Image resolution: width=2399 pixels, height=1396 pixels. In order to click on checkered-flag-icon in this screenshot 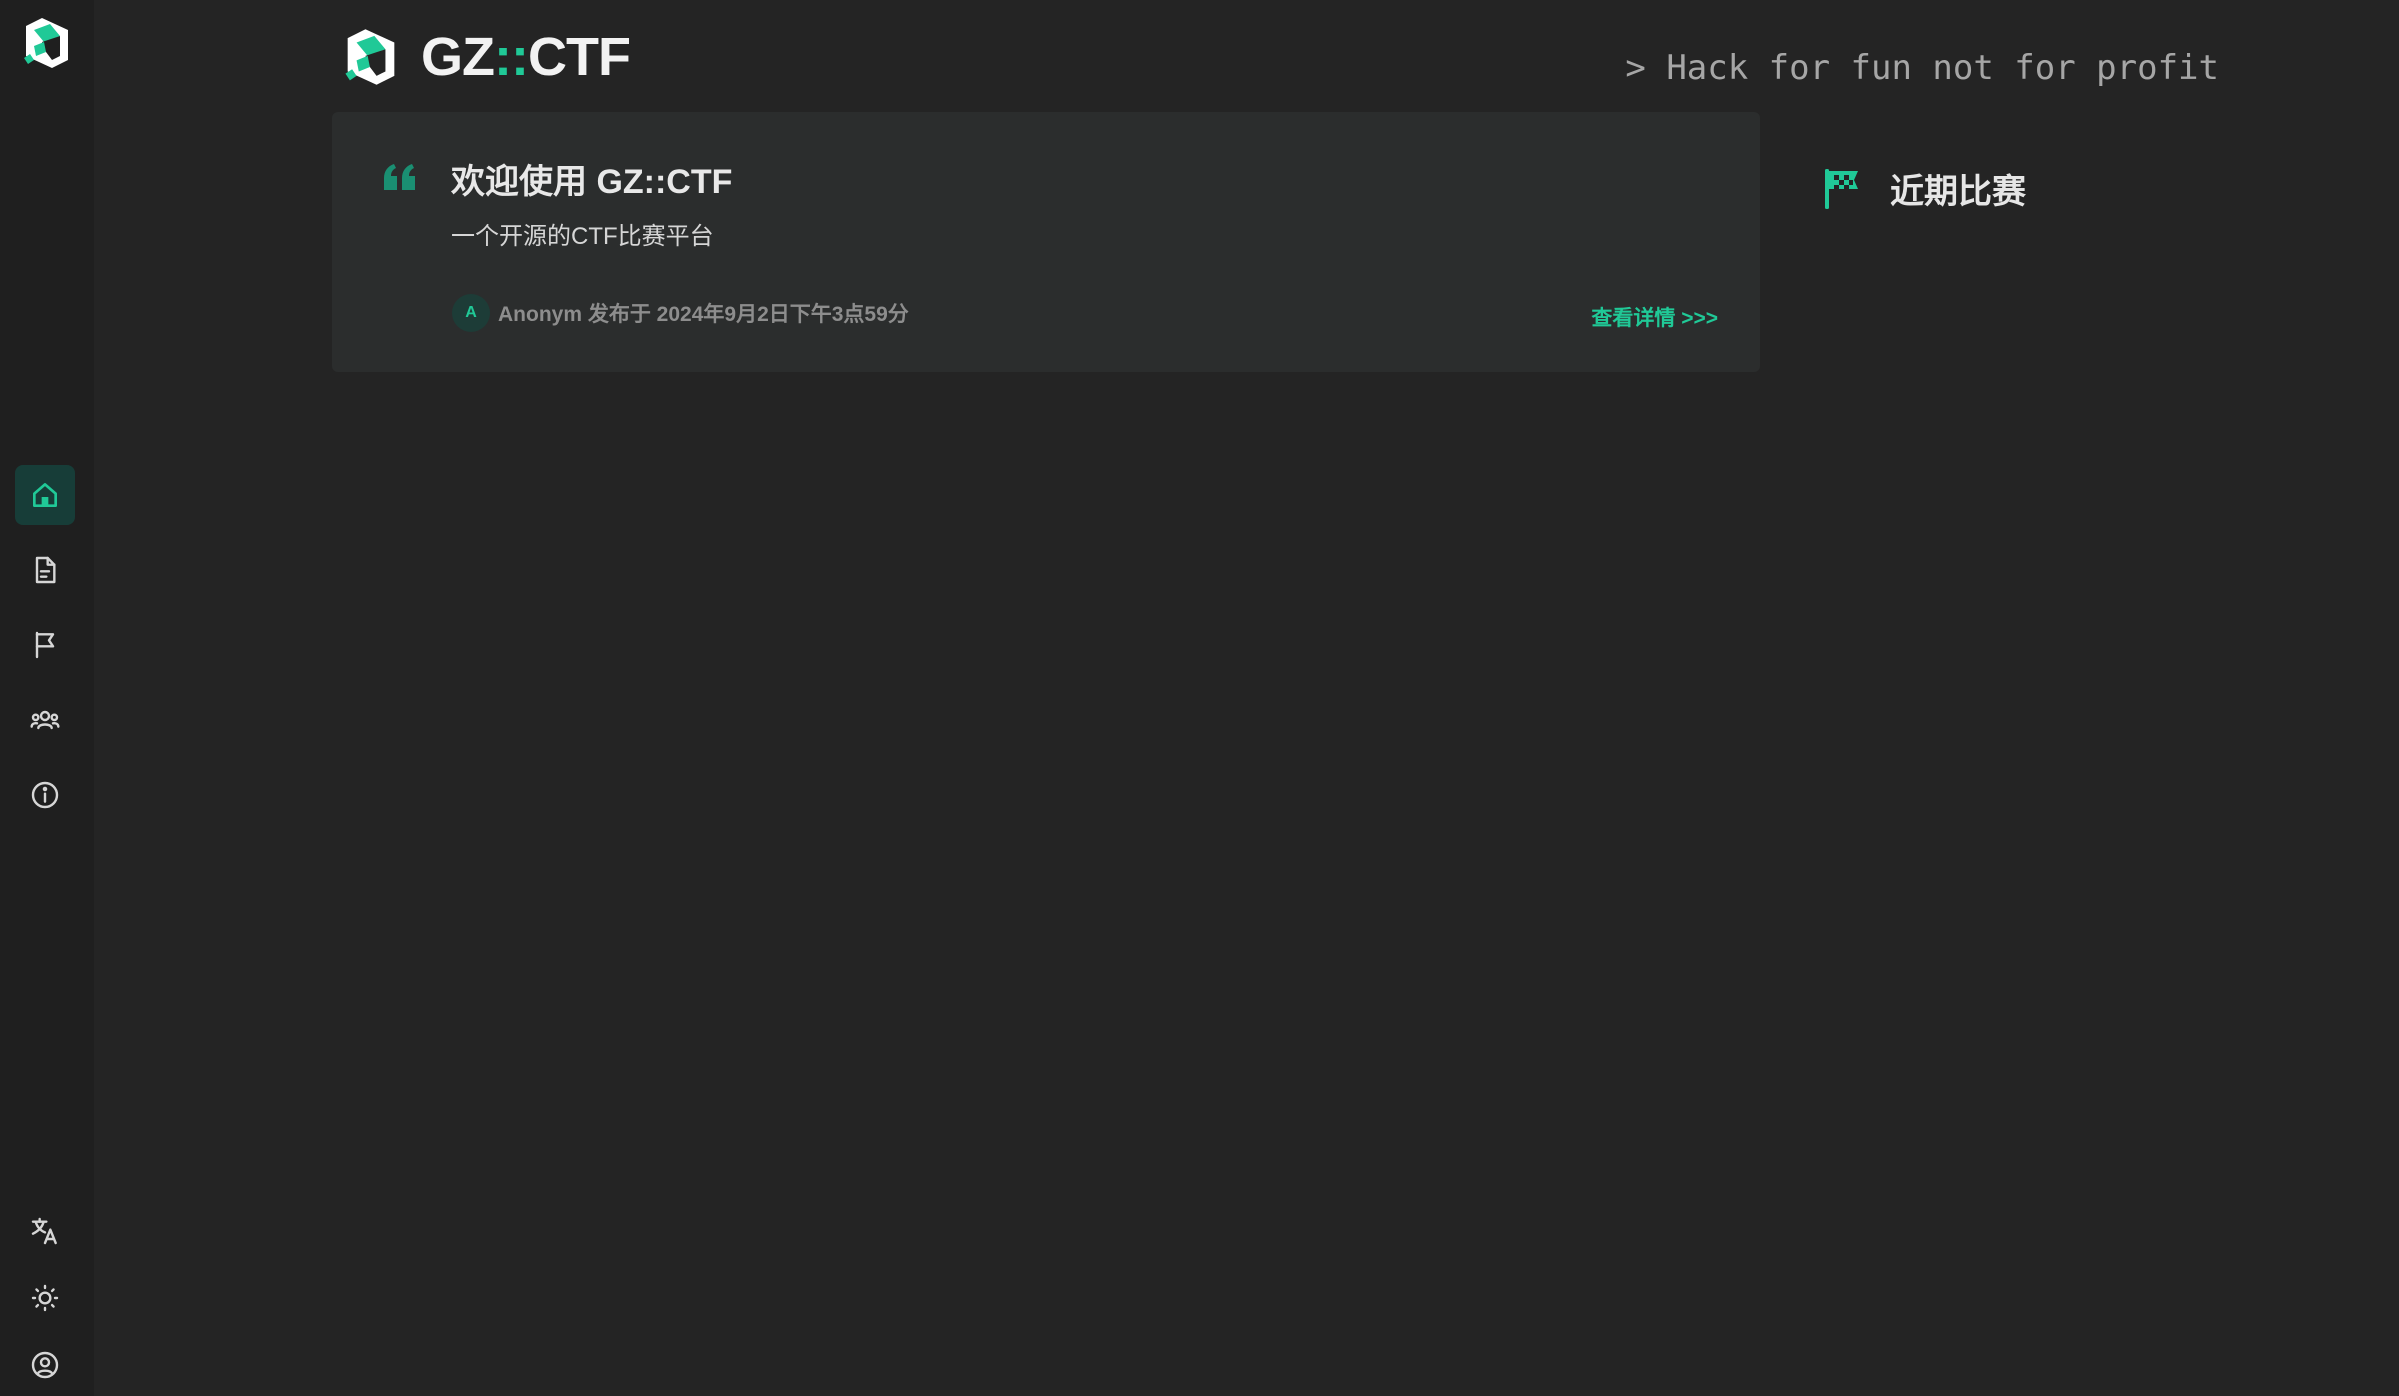, I will do `click(1841, 188)`.